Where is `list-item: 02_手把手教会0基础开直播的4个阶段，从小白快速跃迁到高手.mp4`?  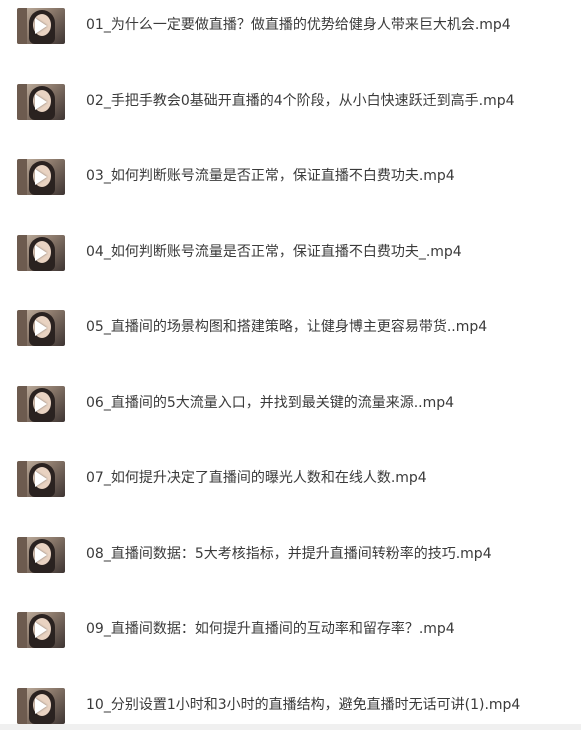 list-item: 02_手把手教会0基础开直播的4个阶段，从小白快速跃迁到高手.mp4 is located at coordinates (290, 101).